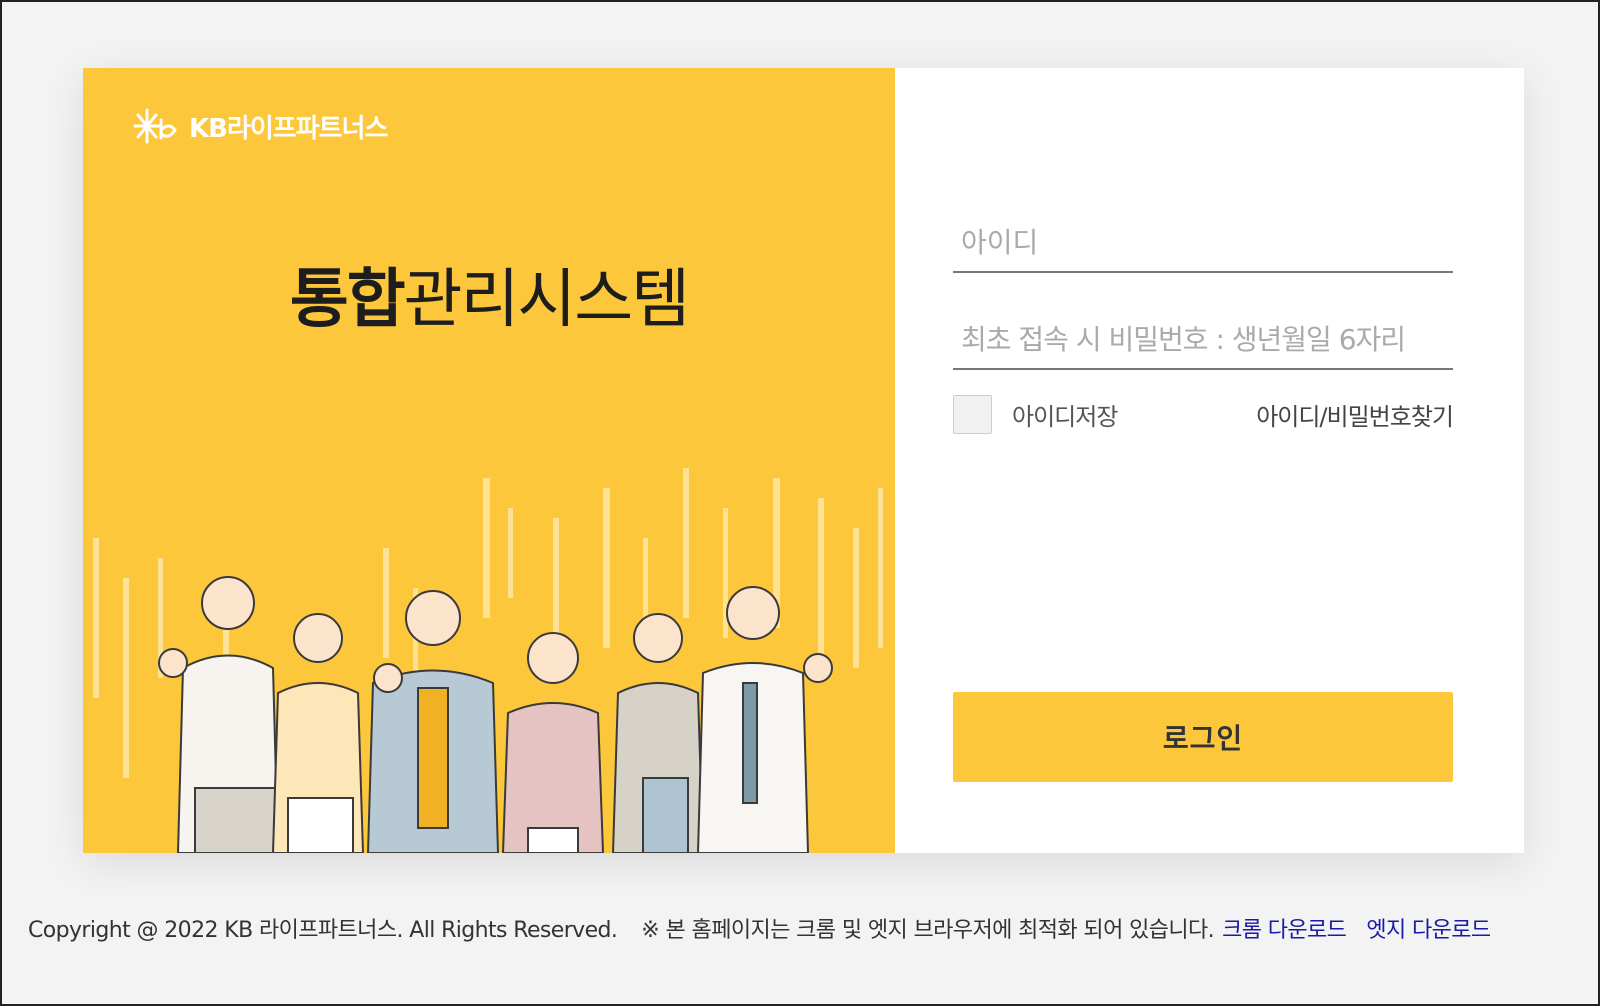 This screenshot has height=1006, width=1600. I want to click on chrome-download-link: 크롬 다운로드, so click(1284, 928).